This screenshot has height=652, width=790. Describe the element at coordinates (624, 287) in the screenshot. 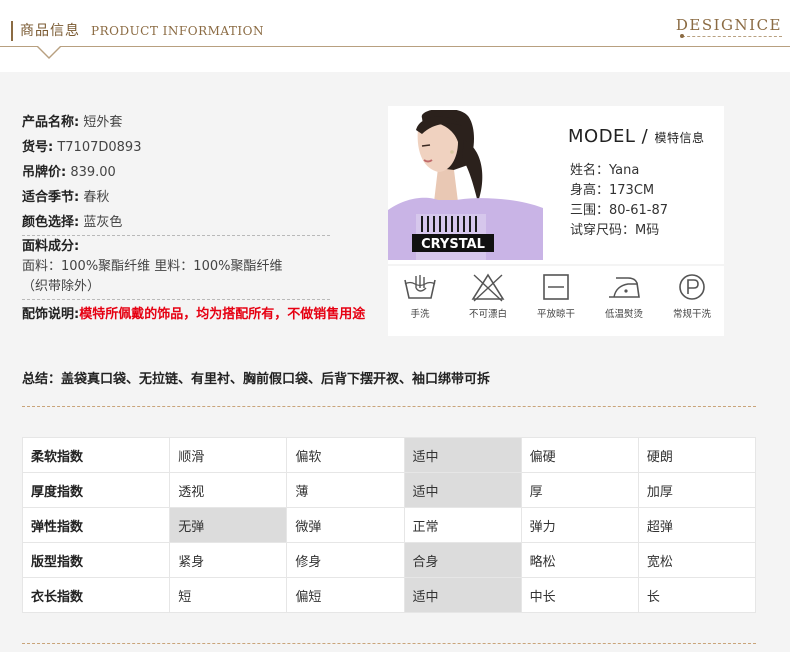

I see `low-iron-icon` at that location.